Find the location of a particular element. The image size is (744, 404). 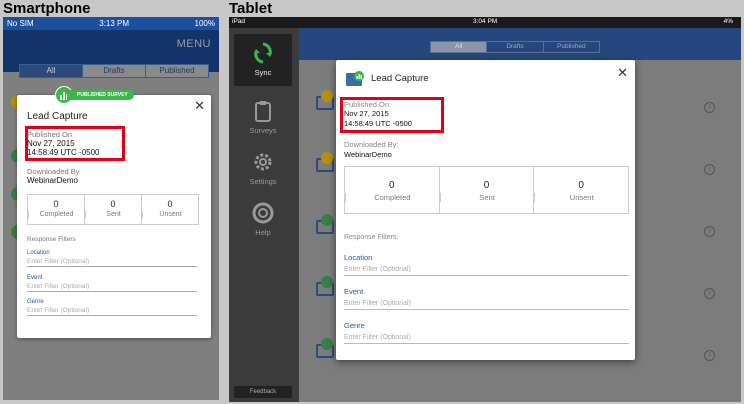

sidebar-item-label: Surveys is located at coordinates (263, 130).